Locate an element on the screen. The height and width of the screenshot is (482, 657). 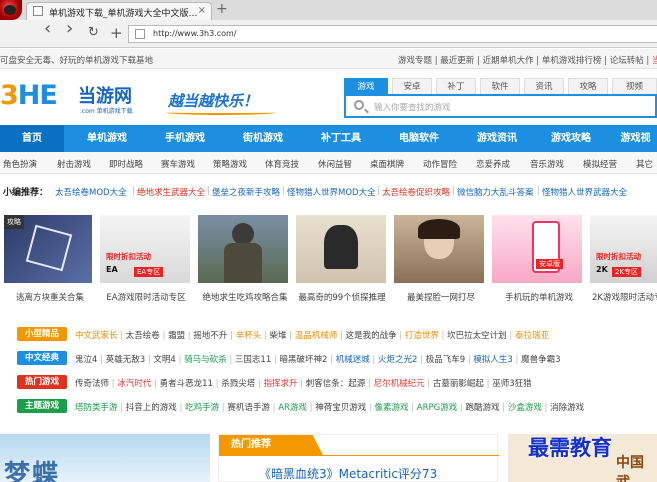
pick-link: 绝地求生武器大全 is located at coordinates (171, 192).